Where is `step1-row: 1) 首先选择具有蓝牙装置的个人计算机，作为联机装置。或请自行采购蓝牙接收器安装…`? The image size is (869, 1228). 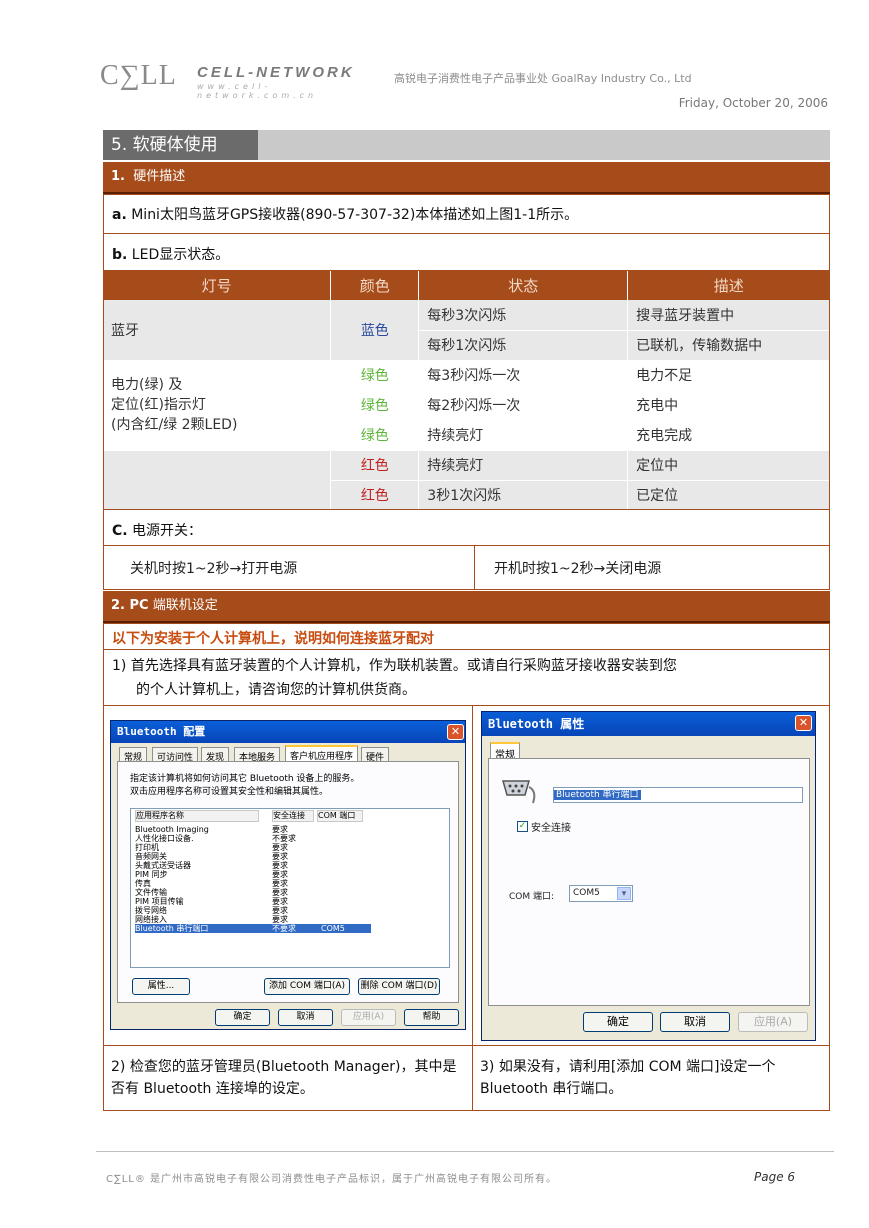
step1-row: 1) 首先选择具有蓝牙装置的个人计算机，作为联机装置。或请自行采购蓝牙接收器安装… is located at coordinates (466, 678).